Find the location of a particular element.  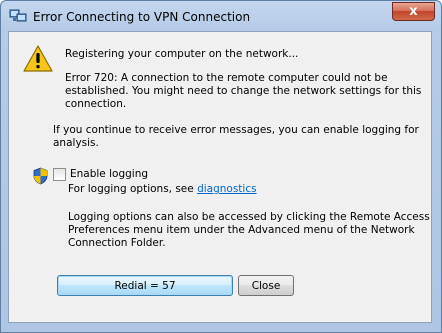

window-title: Error Connecting to VPN Connection is located at coordinates (142, 17).